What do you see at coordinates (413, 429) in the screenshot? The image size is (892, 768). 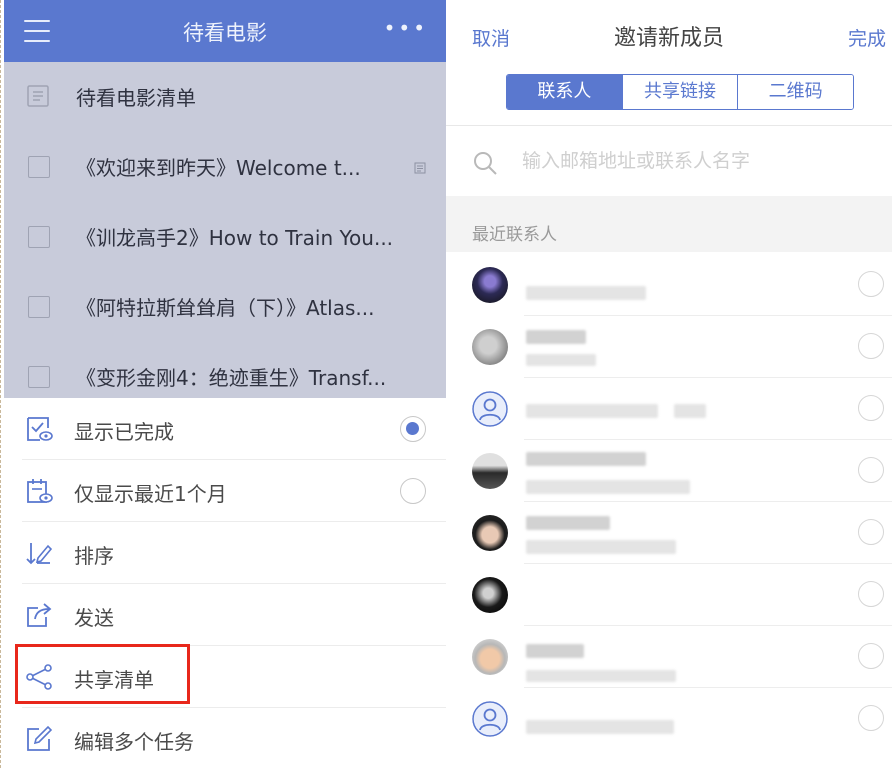 I see `show-completed-radio` at bounding box center [413, 429].